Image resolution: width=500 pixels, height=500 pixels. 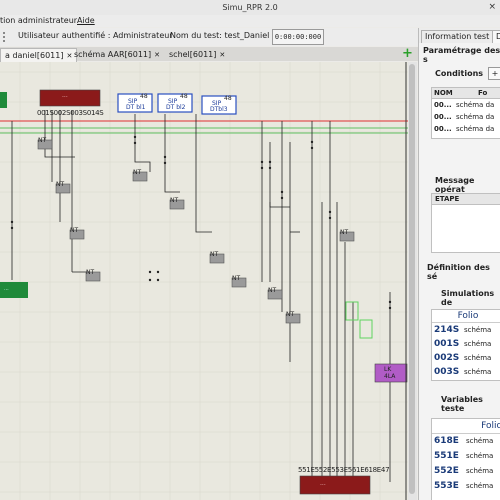 What do you see at coordinates (447, 330) in the screenshot?
I see `cell: 214S` at bounding box center [447, 330].